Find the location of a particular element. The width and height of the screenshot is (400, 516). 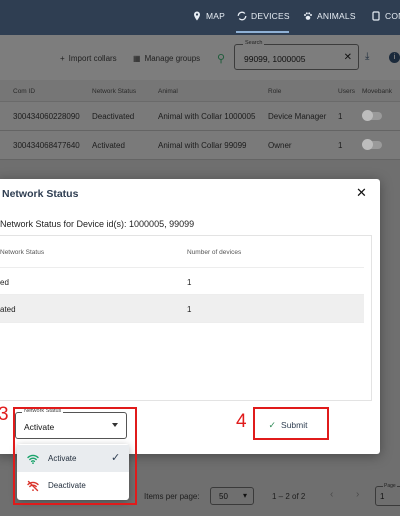

page-size-value: 50 is located at coordinates (223, 496).